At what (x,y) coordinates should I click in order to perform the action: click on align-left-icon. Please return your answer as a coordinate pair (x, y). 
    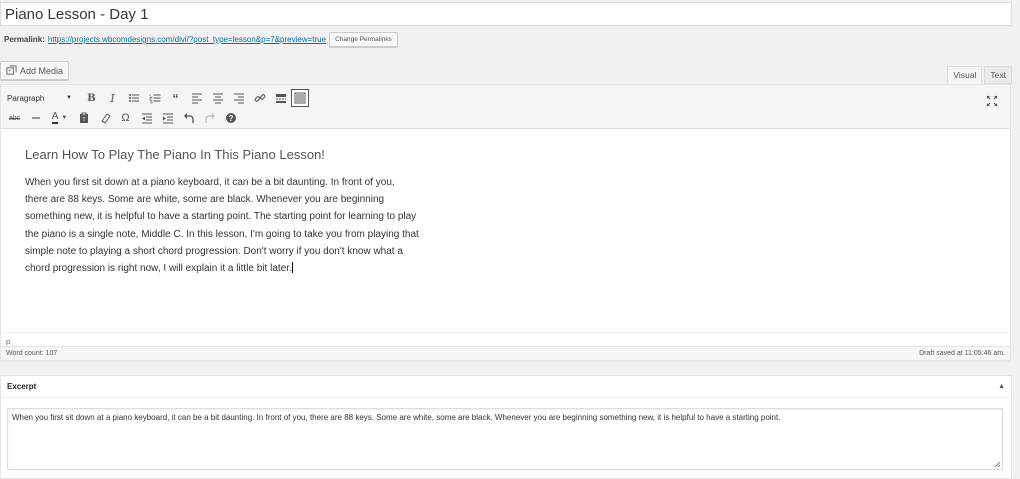
    Looking at the image, I should click on (196, 98).